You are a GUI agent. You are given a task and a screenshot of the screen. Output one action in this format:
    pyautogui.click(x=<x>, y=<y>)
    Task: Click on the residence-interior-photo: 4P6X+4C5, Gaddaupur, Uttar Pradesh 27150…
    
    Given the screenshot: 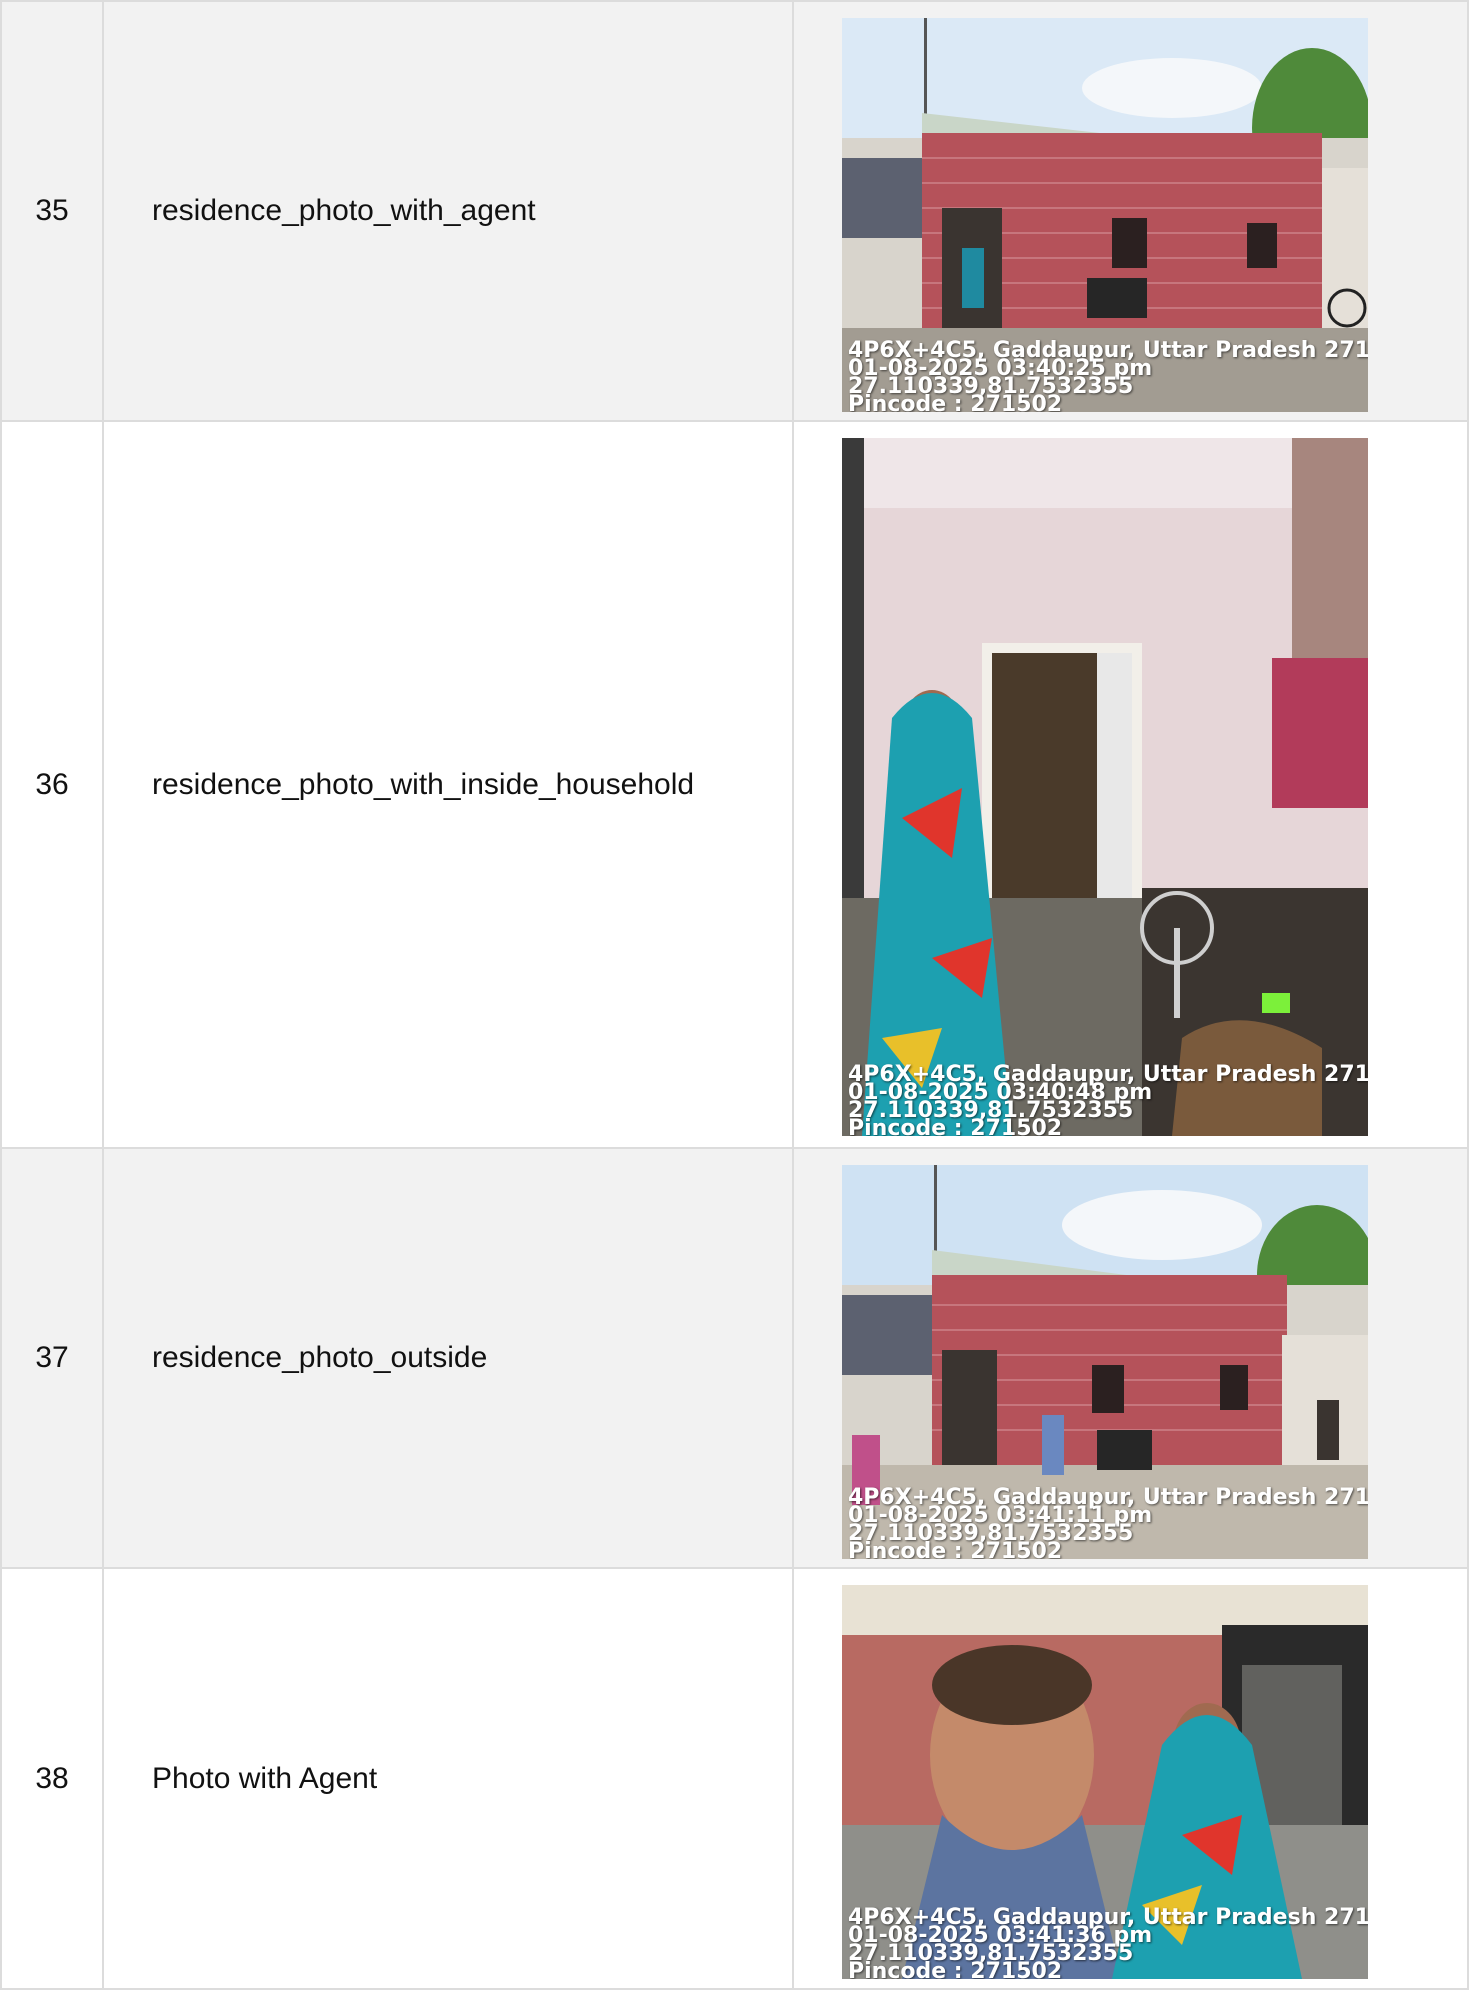 What is the action you would take?
    pyautogui.click(x=1105, y=787)
    